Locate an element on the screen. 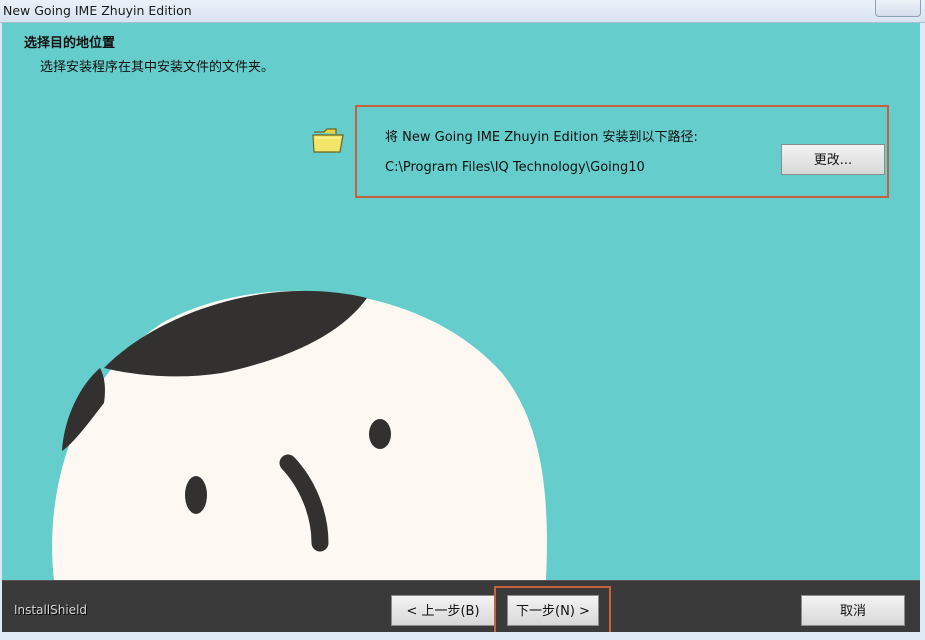  destination-label: 将 New Going IME Zhuyin Edition 安装到以下路径: is located at coordinates (541, 137).